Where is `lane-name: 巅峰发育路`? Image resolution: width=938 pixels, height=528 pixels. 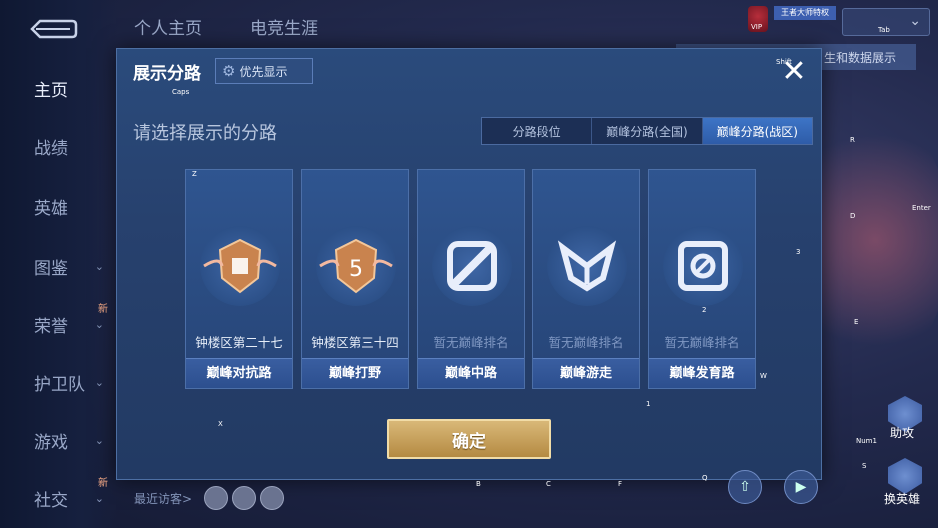
lane-name: 巅峰发育路 is located at coordinates (702, 373).